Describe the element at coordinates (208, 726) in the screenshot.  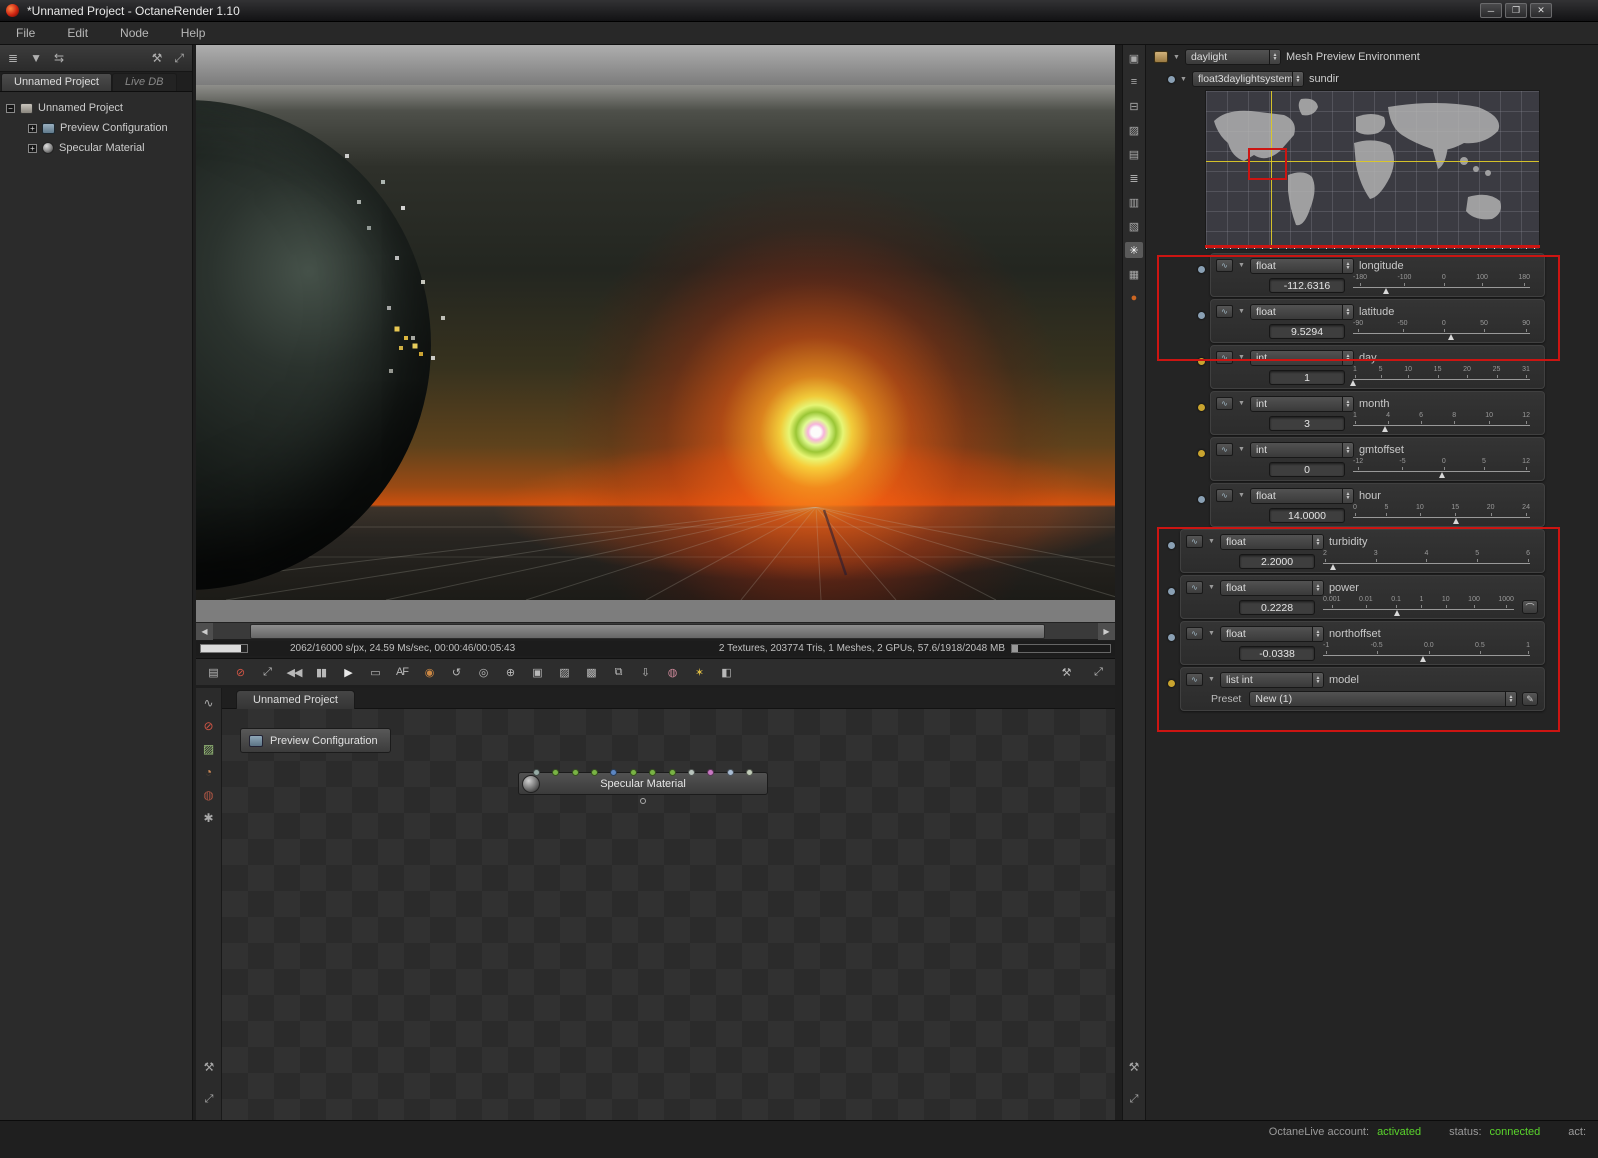
I see `delete-node-icon: ⊘` at that location.